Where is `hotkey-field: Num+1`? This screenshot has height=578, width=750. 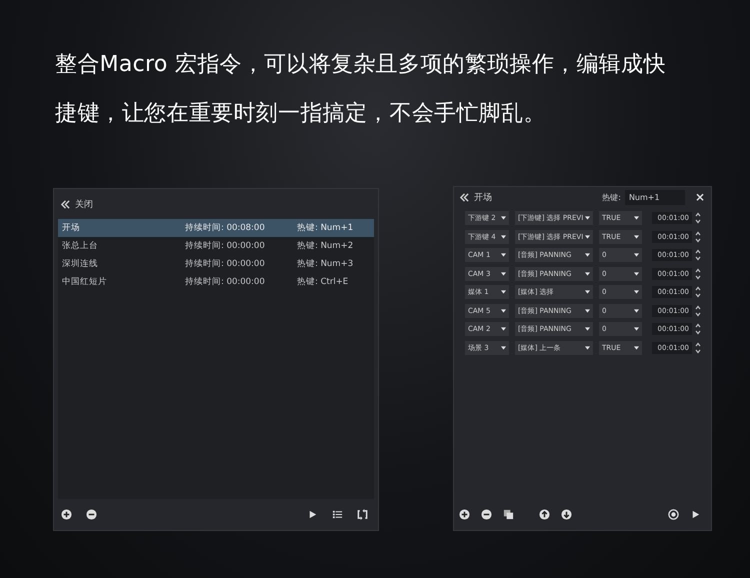 hotkey-field: Num+1 is located at coordinates (654, 197).